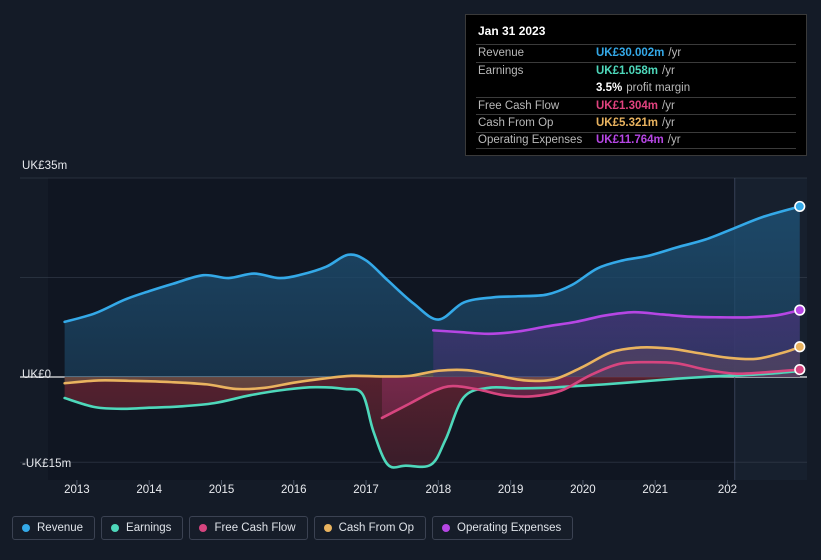 The height and width of the screenshot is (560, 821). Describe the element at coordinates (60, 528) in the screenshot. I see `legend-item-label: Revenue` at that location.